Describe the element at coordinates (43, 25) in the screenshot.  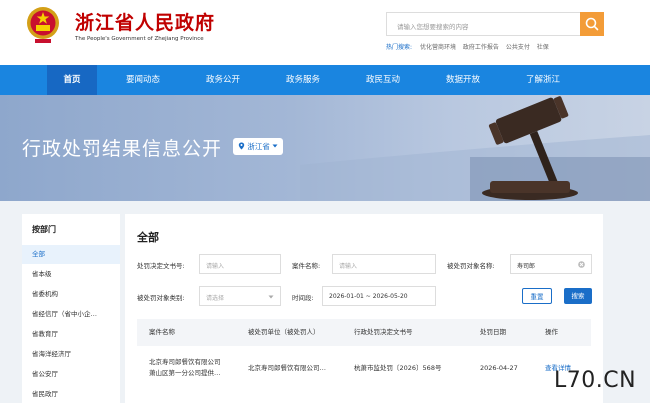
I see `national-emblem-icon` at that location.